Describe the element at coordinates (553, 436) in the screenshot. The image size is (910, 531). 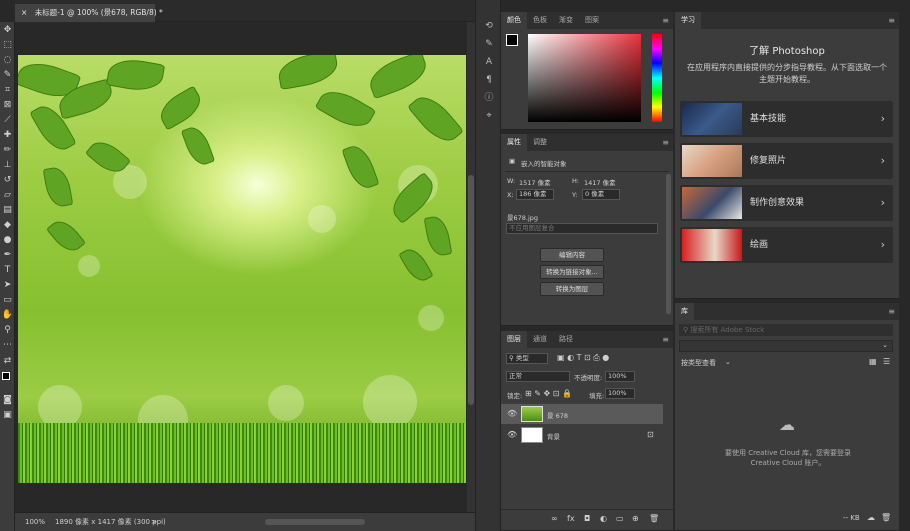
I see `layer-name: 背景` at that location.